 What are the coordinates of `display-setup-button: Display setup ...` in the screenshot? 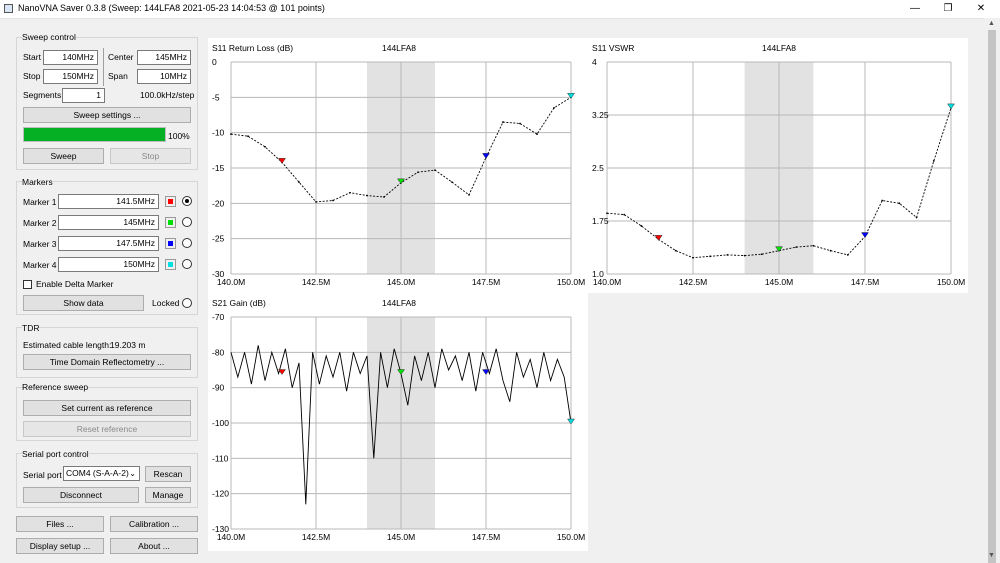 It's located at (60, 546).